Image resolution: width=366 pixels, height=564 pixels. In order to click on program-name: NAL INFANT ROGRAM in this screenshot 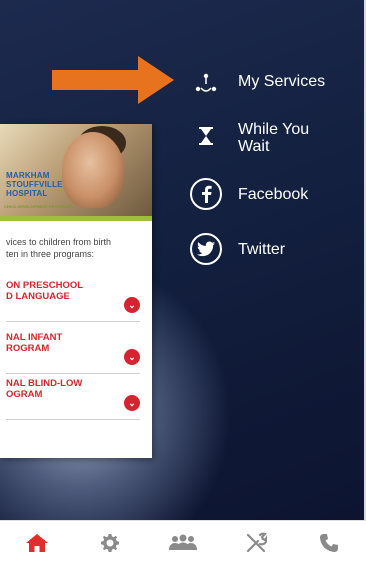, I will do `click(61, 343)`.